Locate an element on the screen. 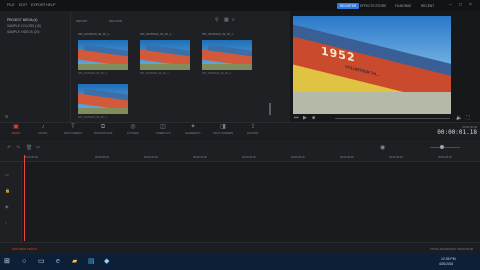 The height and width of the screenshot is (270, 480). split-screen-icon: ◨ is located at coordinates (223, 127).